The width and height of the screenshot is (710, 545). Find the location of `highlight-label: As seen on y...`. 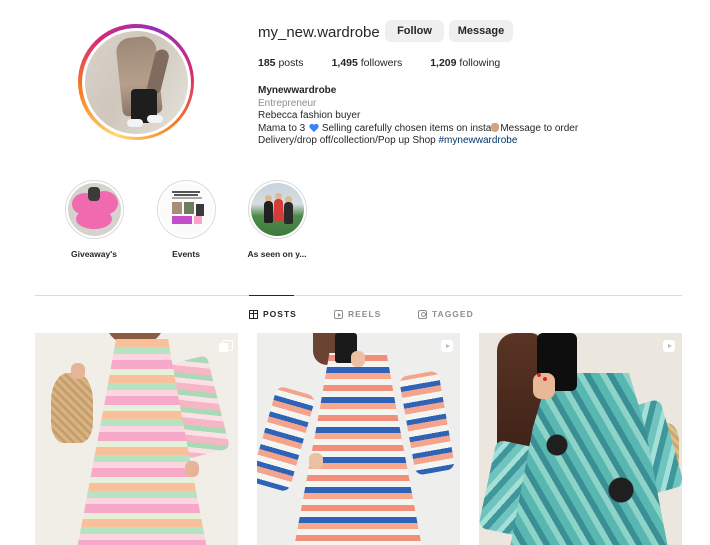

highlight-label: As seen on y... is located at coordinates (277, 254).